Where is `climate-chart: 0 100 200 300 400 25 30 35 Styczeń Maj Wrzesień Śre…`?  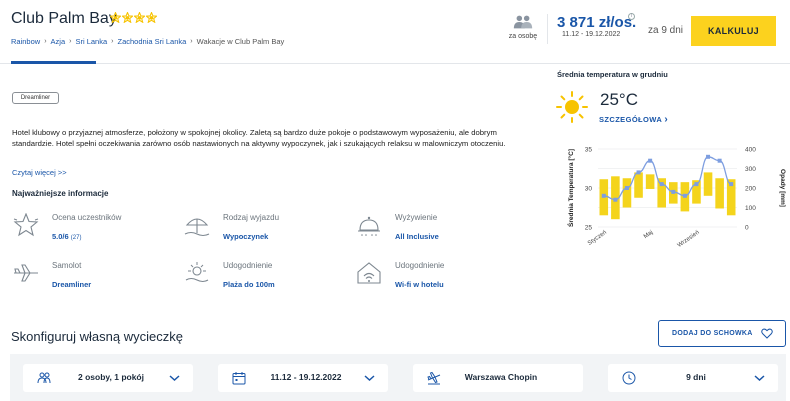 climate-chart: 0 100 200 300 400 25 30 35 Styczeń Maj Wrzesień Śre… is located at coordinates (676, 198).